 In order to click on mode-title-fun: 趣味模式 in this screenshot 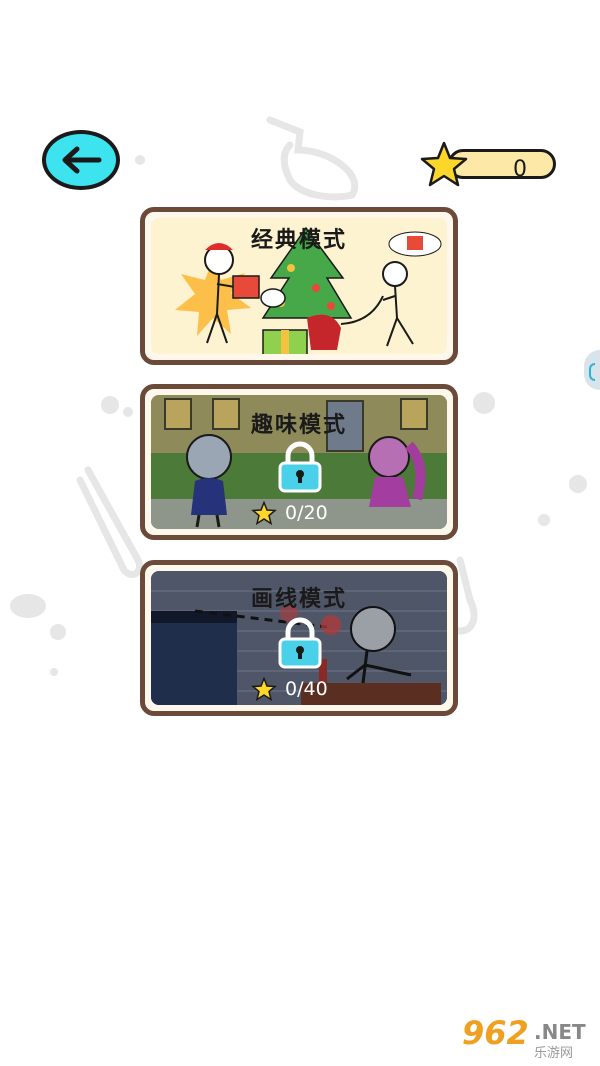, I will do `click(298, 425)`.